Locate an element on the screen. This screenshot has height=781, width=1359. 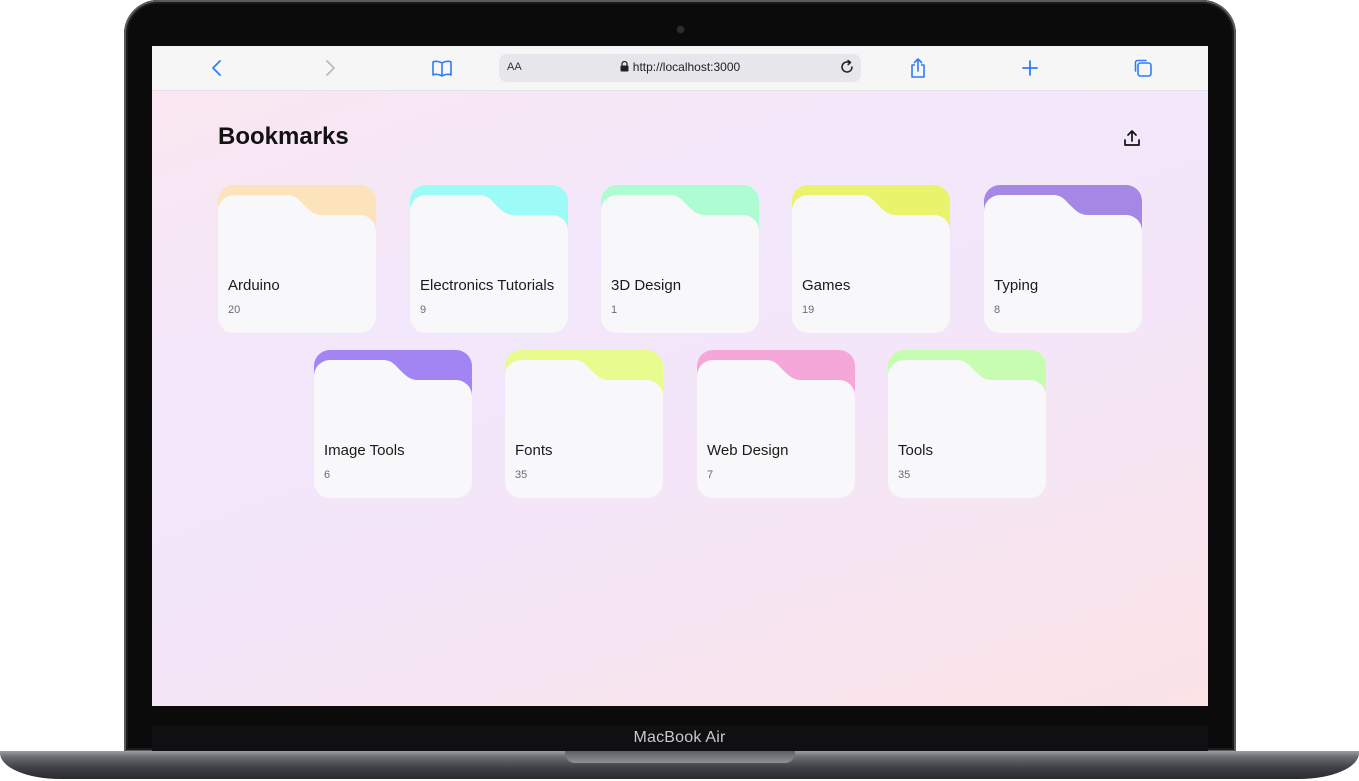
plus-icon is located at coordinates (1030, 68).